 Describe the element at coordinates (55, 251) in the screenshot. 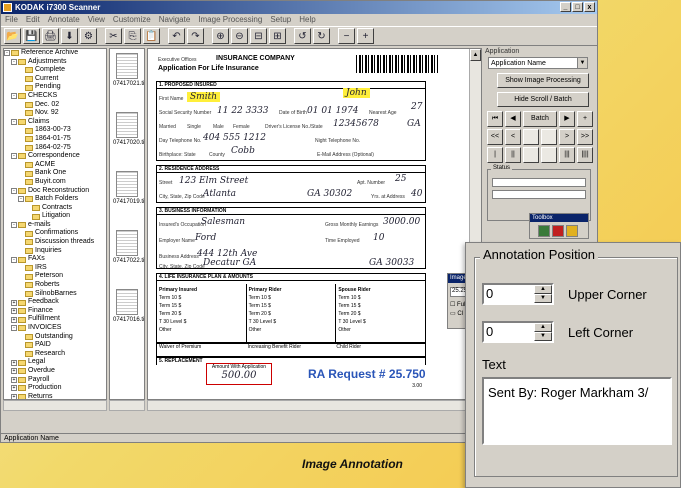

I see `tree-item: Inquiries` at that location.